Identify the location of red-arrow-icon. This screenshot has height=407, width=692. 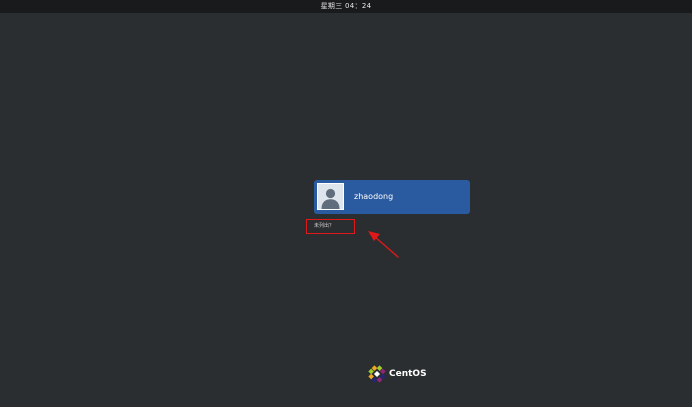
(383, 244).